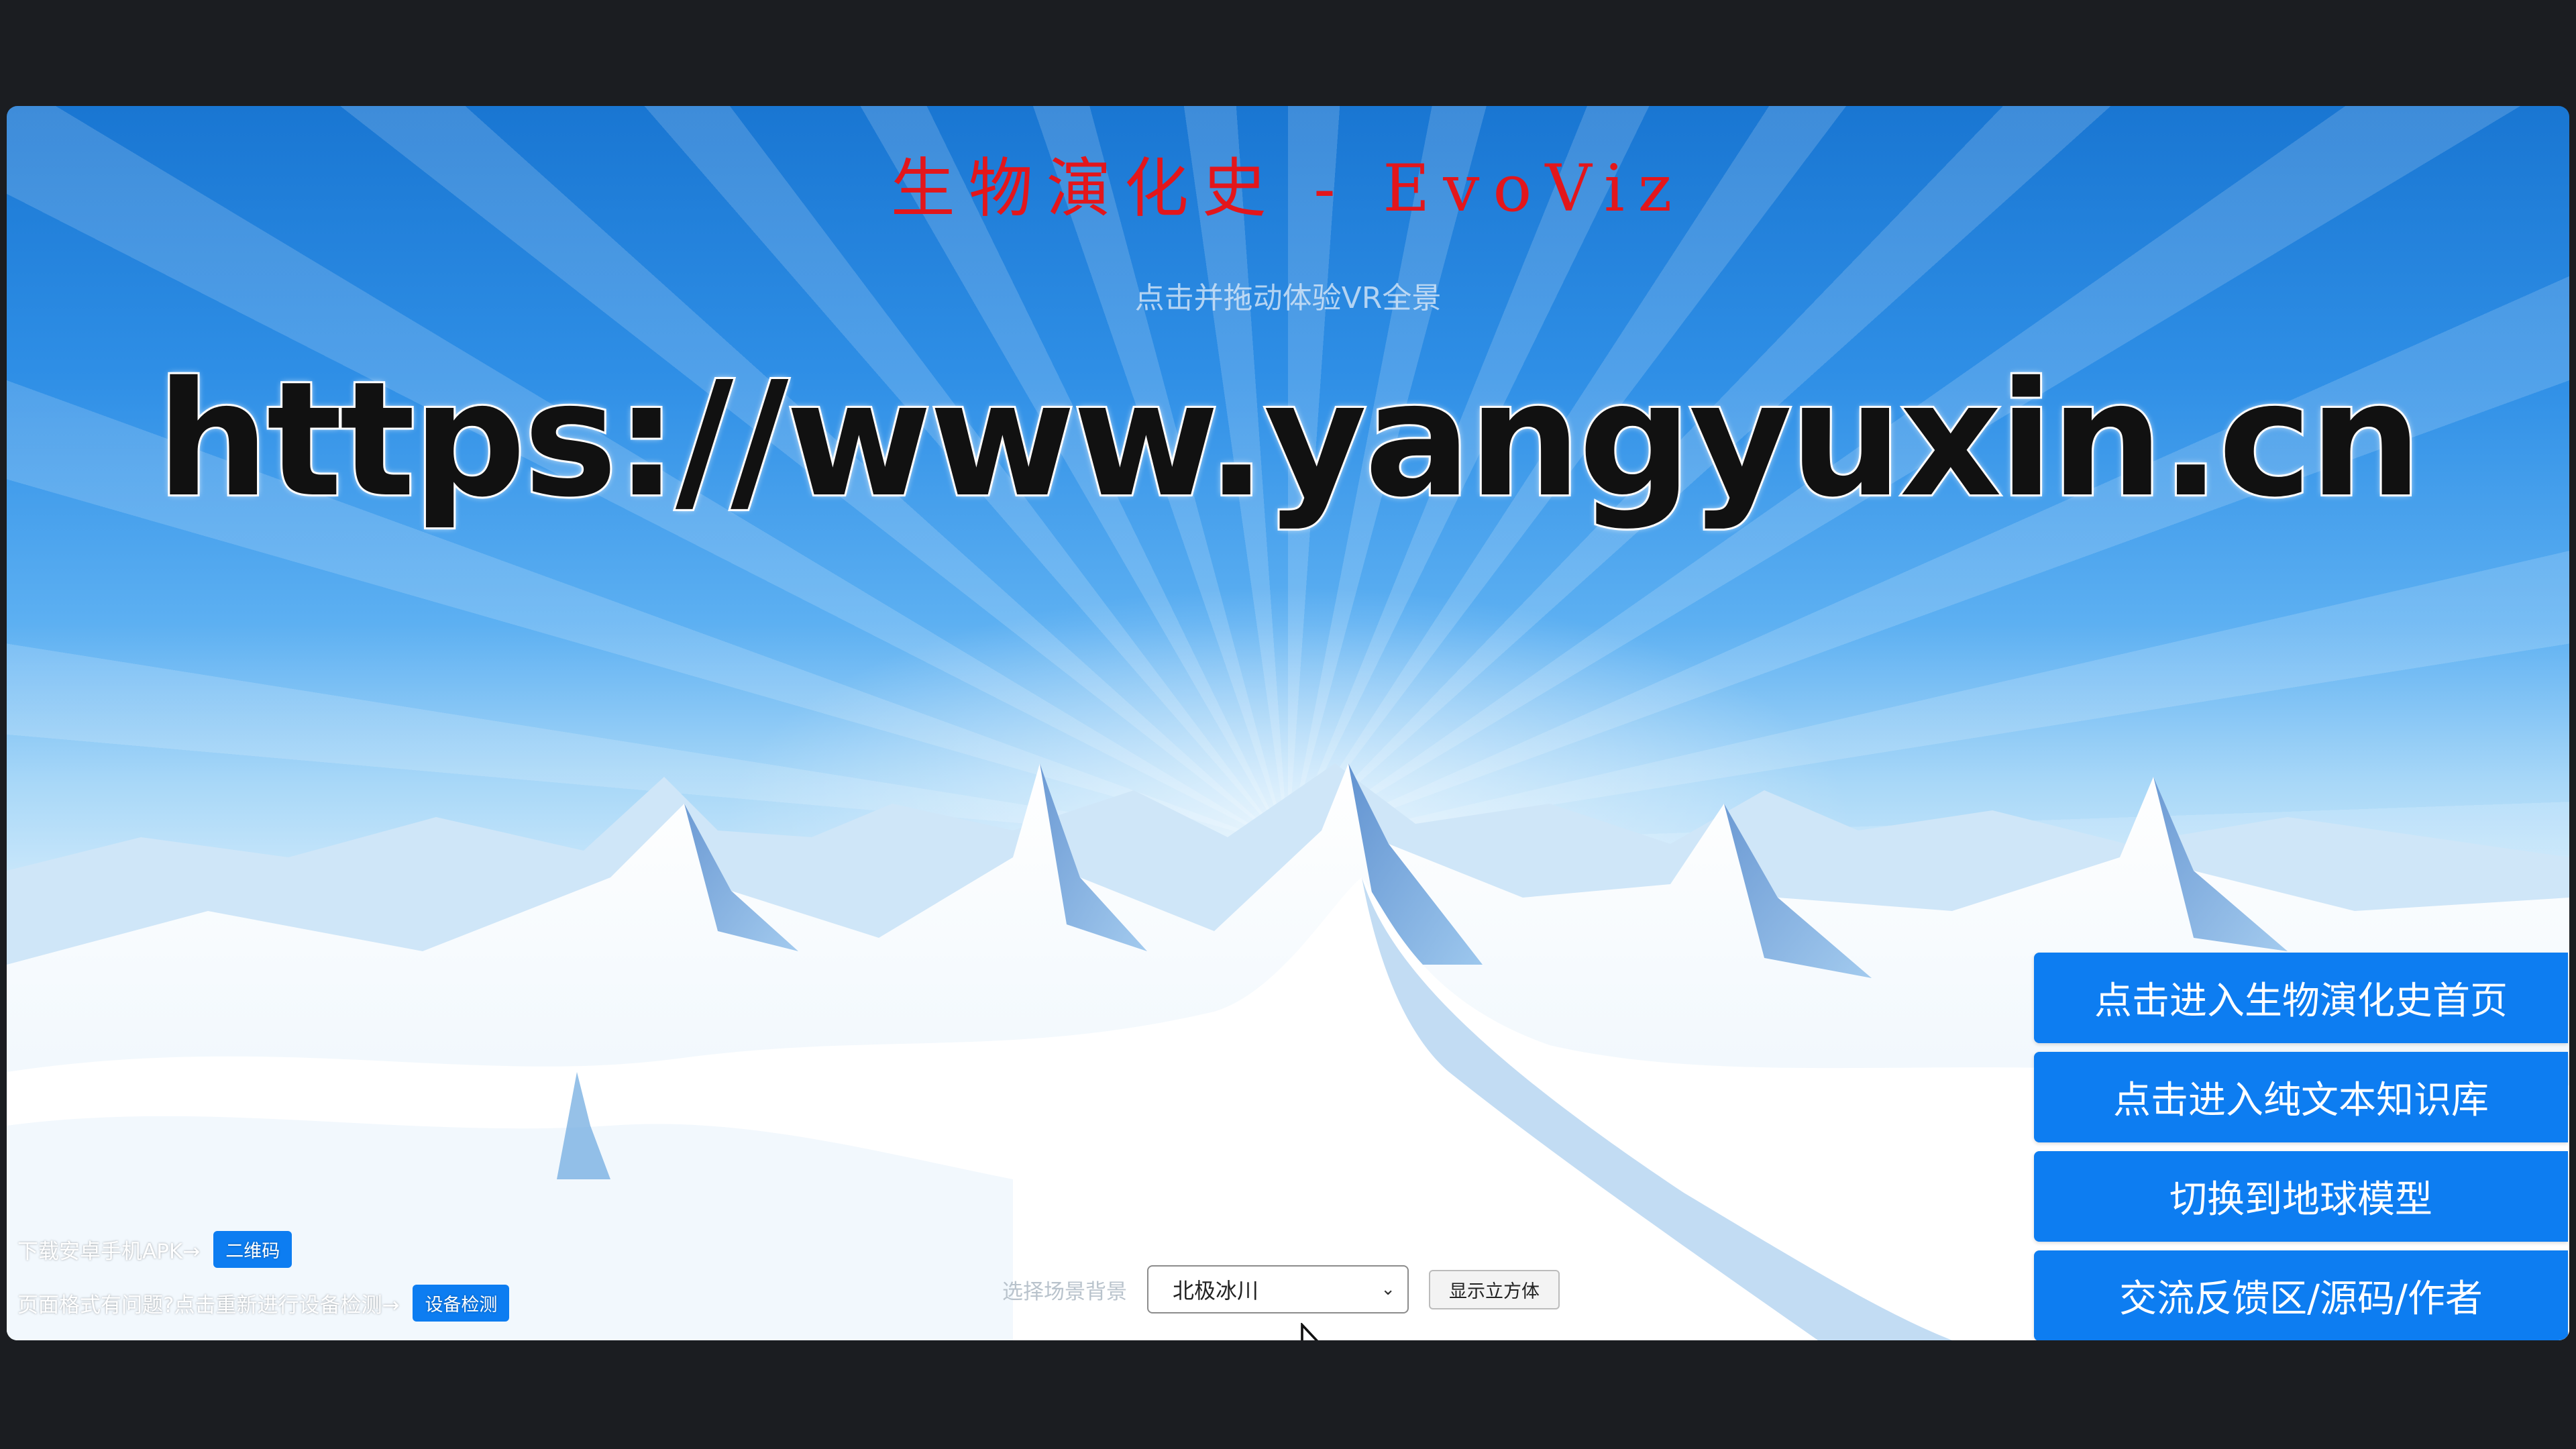  I want to click on scene-select: 北极冰川 ⌄, so click(1278, 1289).